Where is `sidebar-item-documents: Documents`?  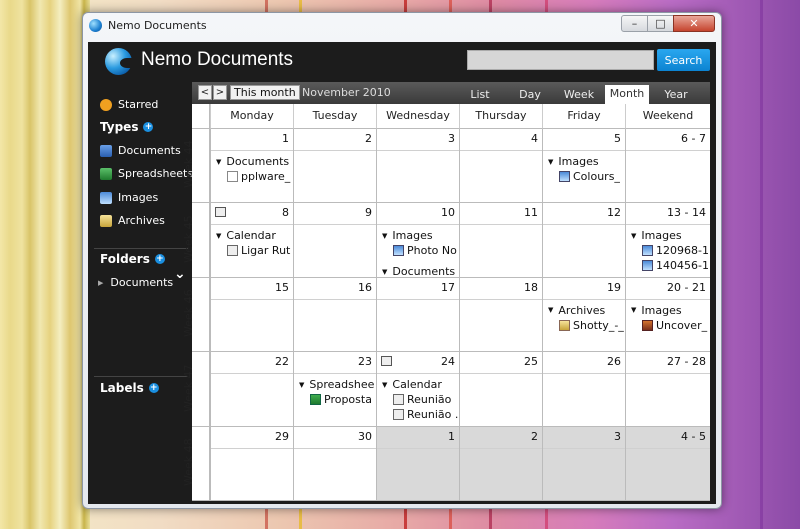 sidebar-item-documents: Documents is located at coordinates (140, 150).